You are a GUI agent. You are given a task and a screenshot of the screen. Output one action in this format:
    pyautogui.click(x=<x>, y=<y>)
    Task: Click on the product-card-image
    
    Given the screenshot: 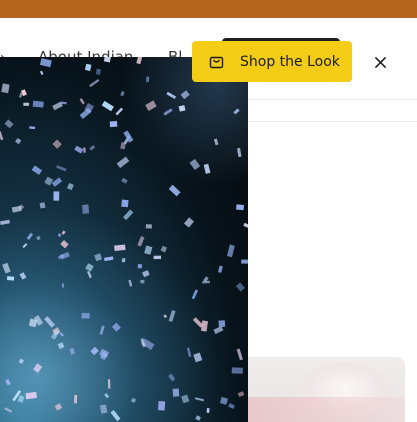 What is the action you would take?
    pyautogui.click(x=322, y=389)
    